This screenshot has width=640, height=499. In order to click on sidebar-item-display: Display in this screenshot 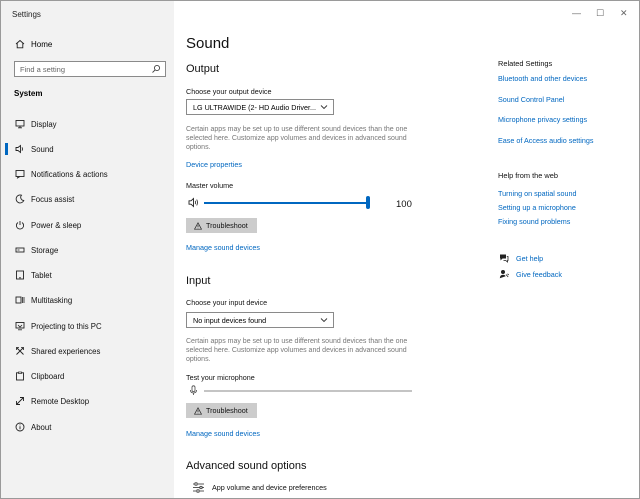, I will do `click(91, 124)`.